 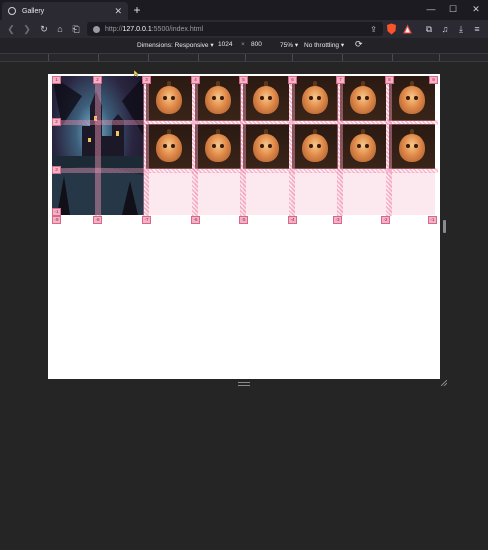 I want to click on minimize-button: —, so click(x=431, y=9).